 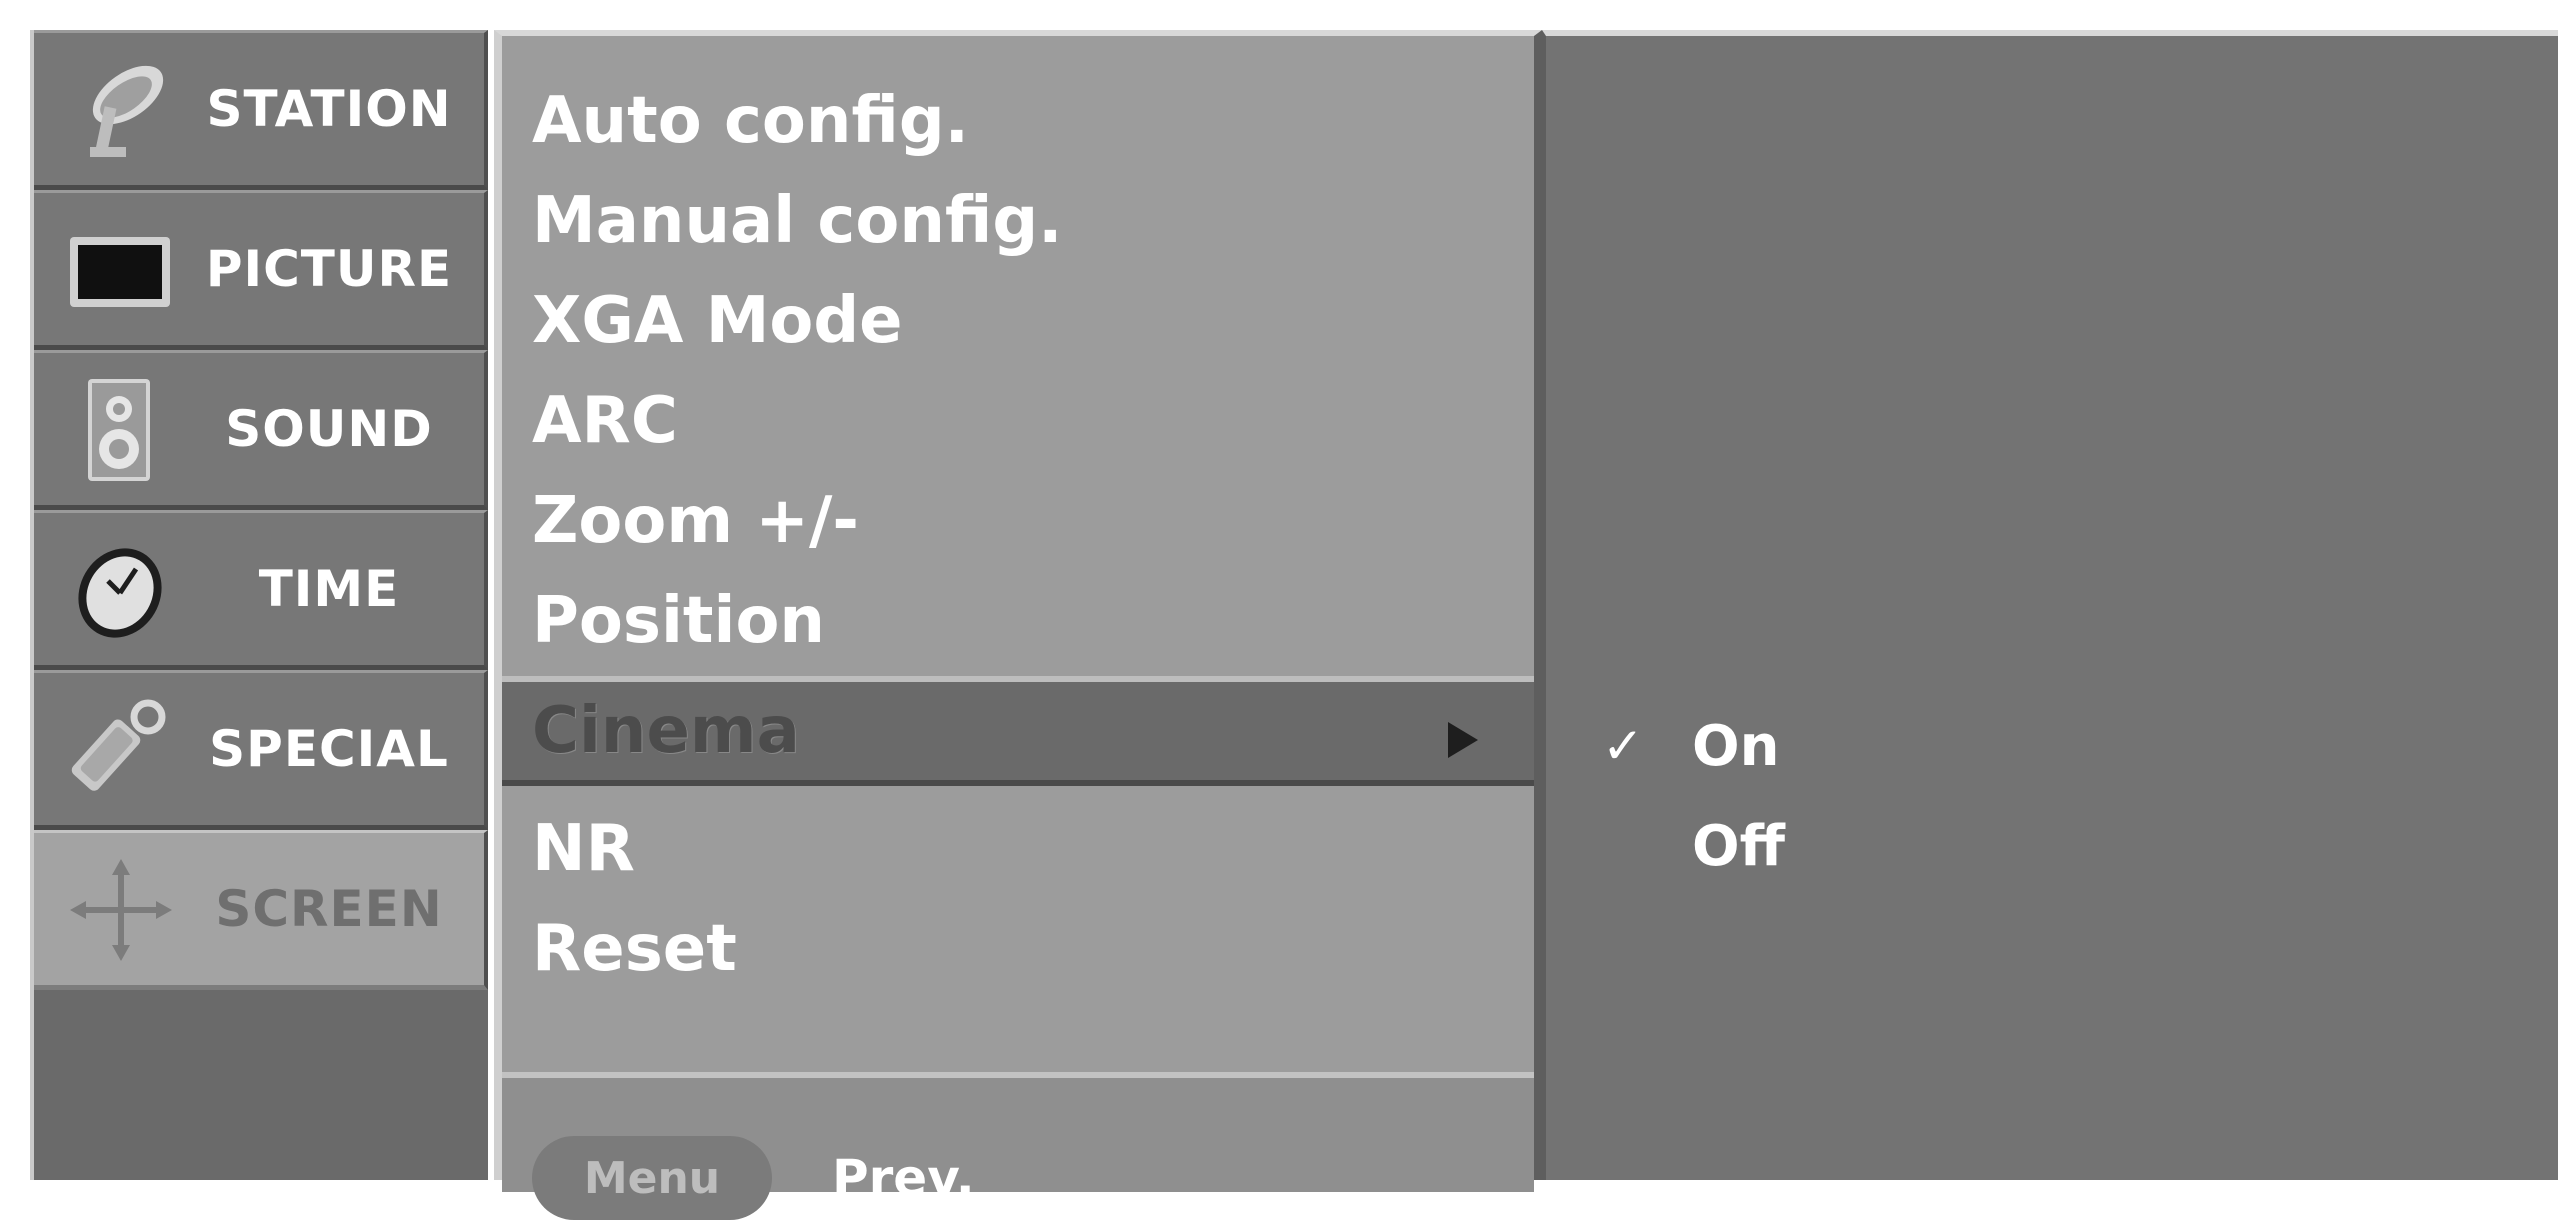 I want to click on category-label: PICTURE, so click(x=329, y=269).